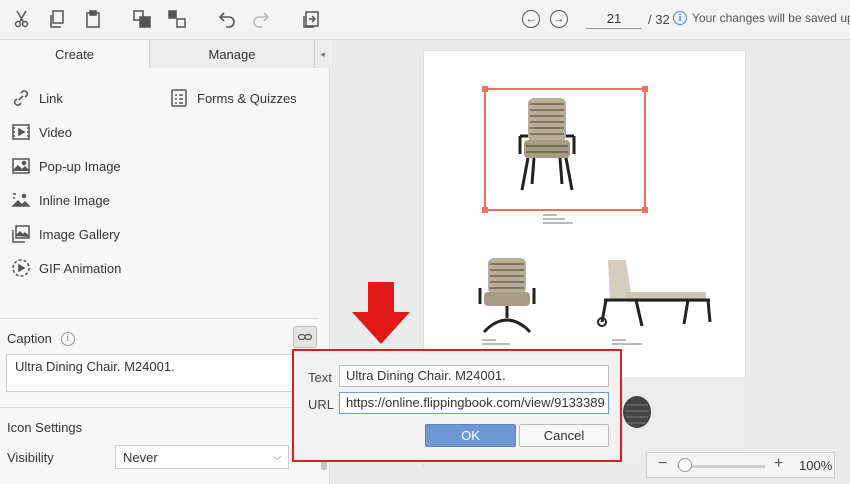 The height and width of the screenshot is (484, 850). I want to click on bring-forward-icon, so click(142, 19).